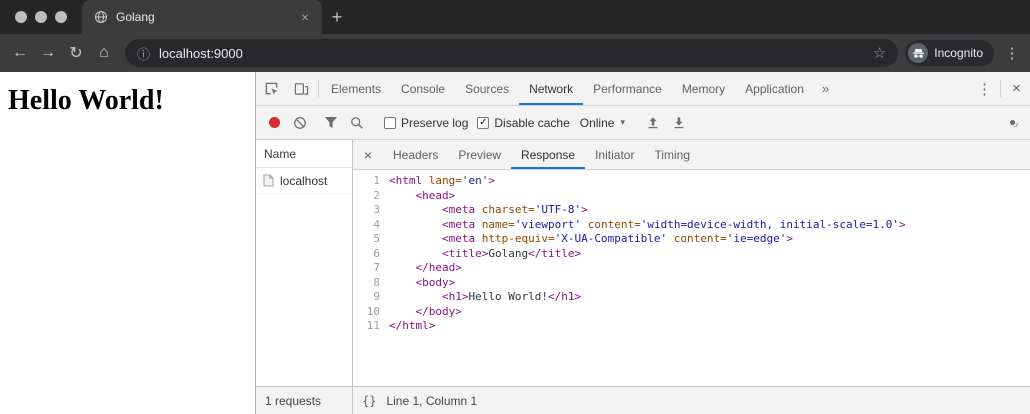 The height and width of the screenshot is (414, 1030). What do you see at coordinates (376, 224) in the screenshot?
I see `line-number: 4` at bounding box center [376, 224].